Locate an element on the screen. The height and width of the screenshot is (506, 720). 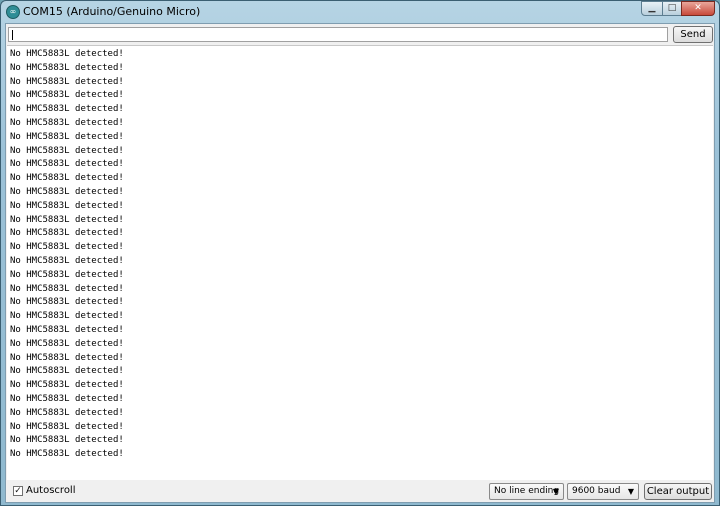
autoscroll-checkbox: ✓ is located at coordinates (18, 491).